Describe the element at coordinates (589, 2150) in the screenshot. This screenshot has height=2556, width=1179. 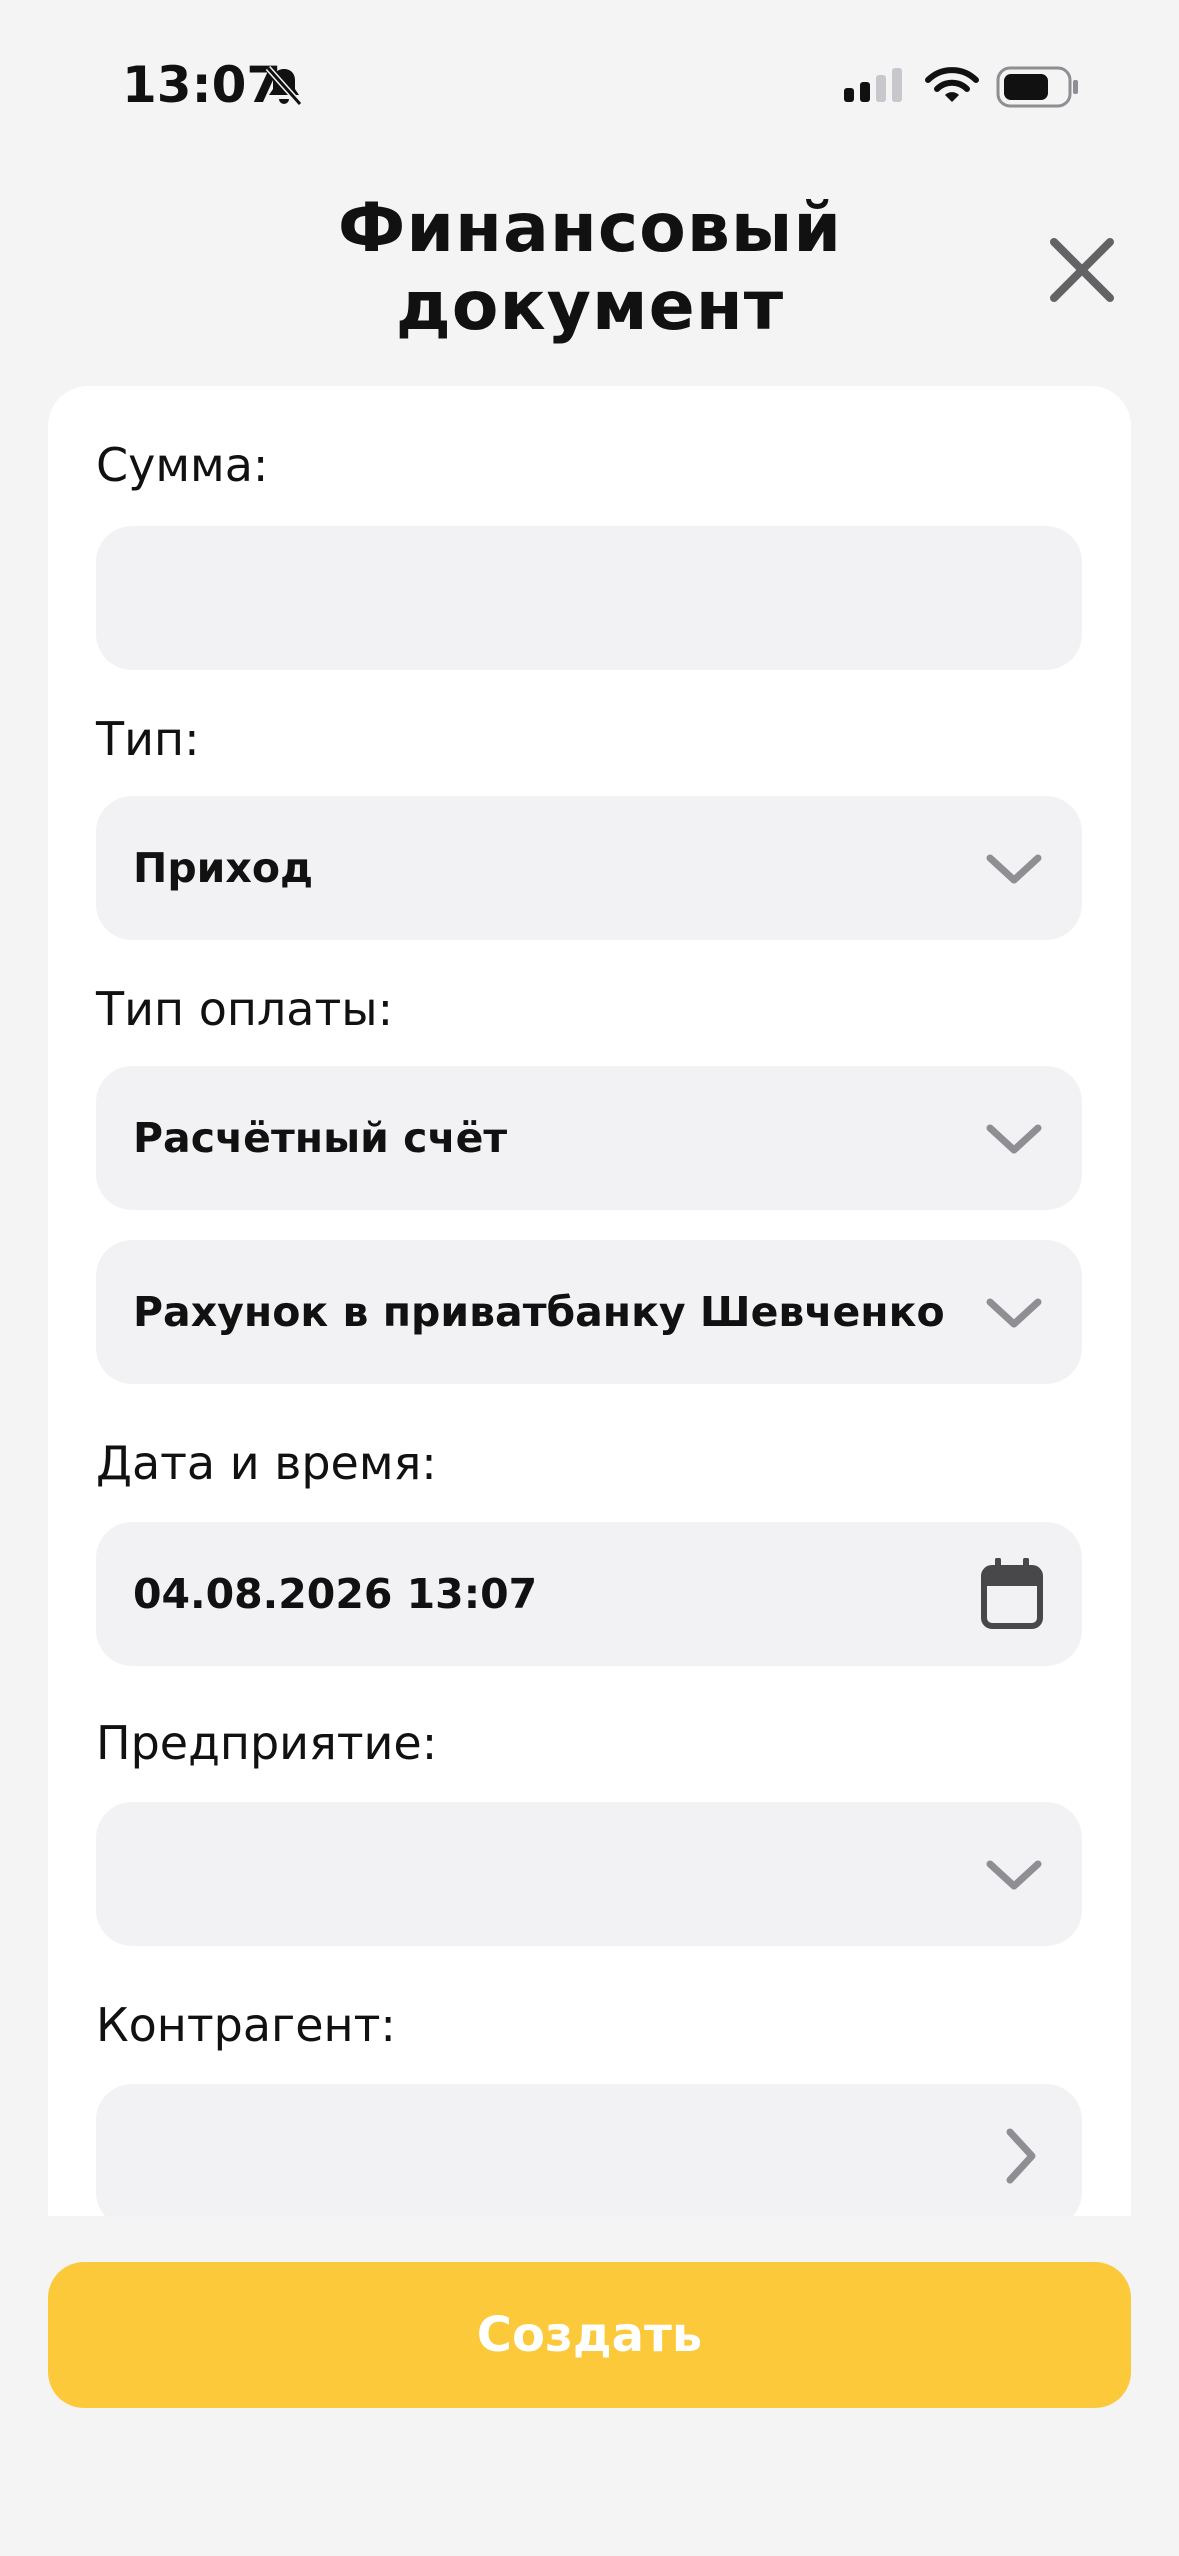
I see `counterparty-select` at that location.